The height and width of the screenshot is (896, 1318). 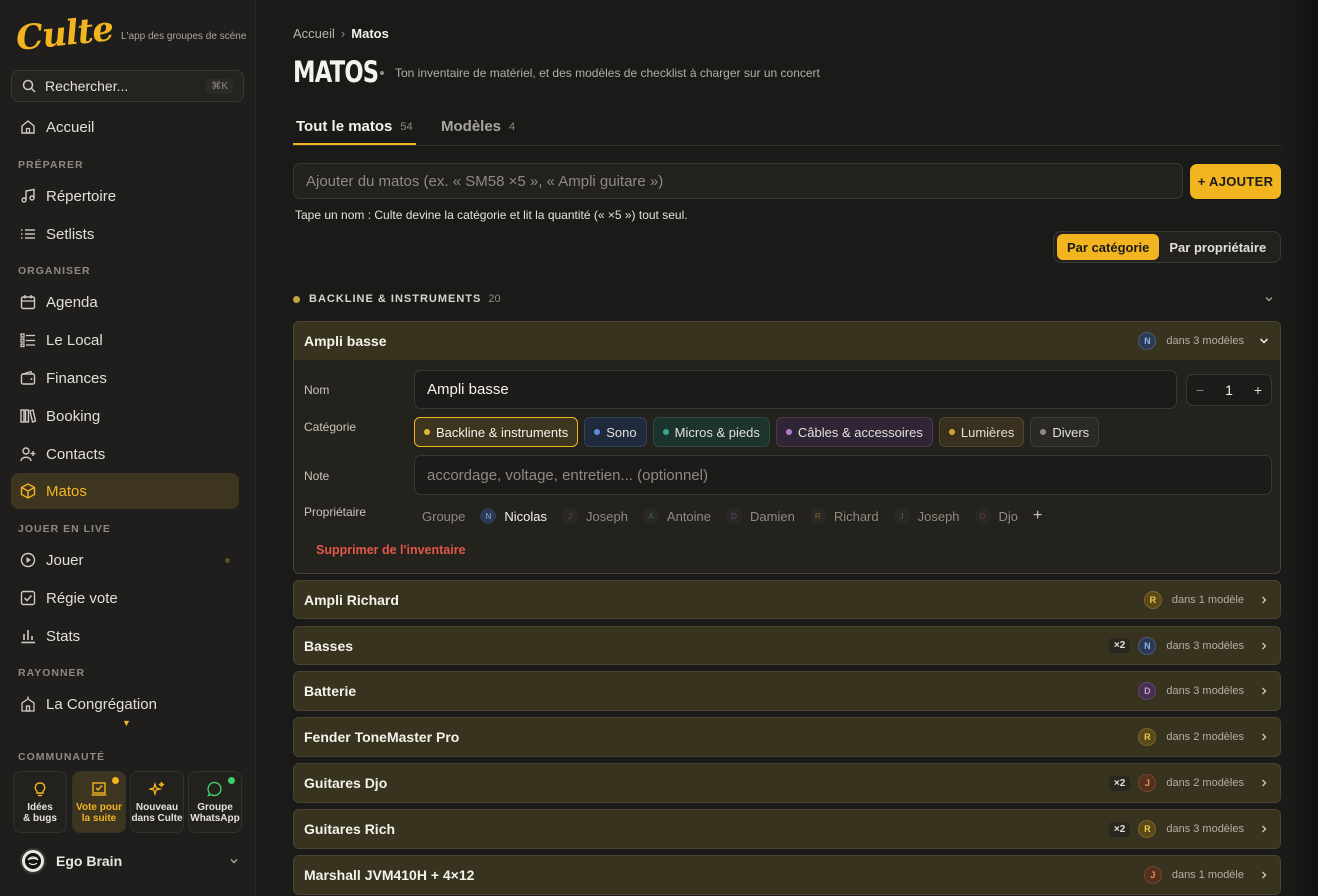 What do you see at coordinates (787, 691) in the screenshot?
I see `gear-item-row: Batterie D dans 3 modèles` at bounding box center [787, 691].